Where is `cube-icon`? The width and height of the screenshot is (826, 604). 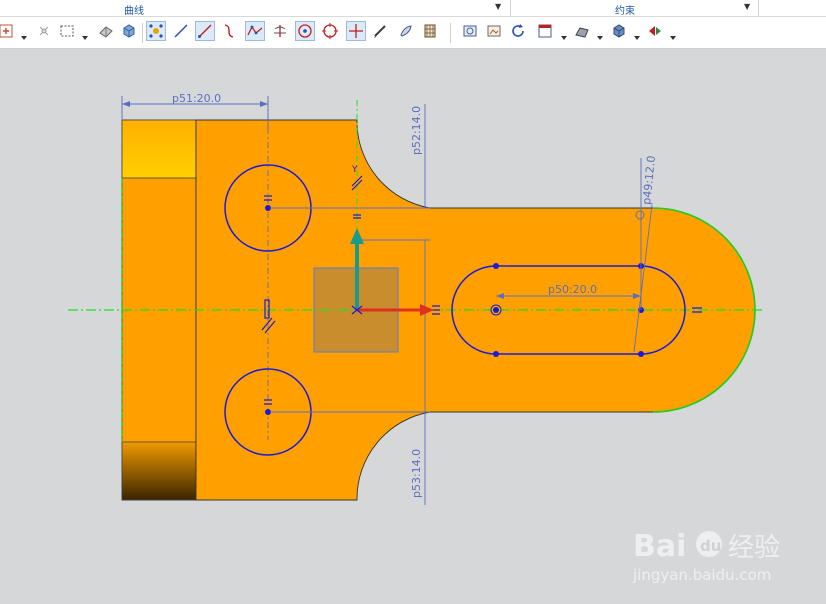 cube-icon is located at coordinates (129, 31).